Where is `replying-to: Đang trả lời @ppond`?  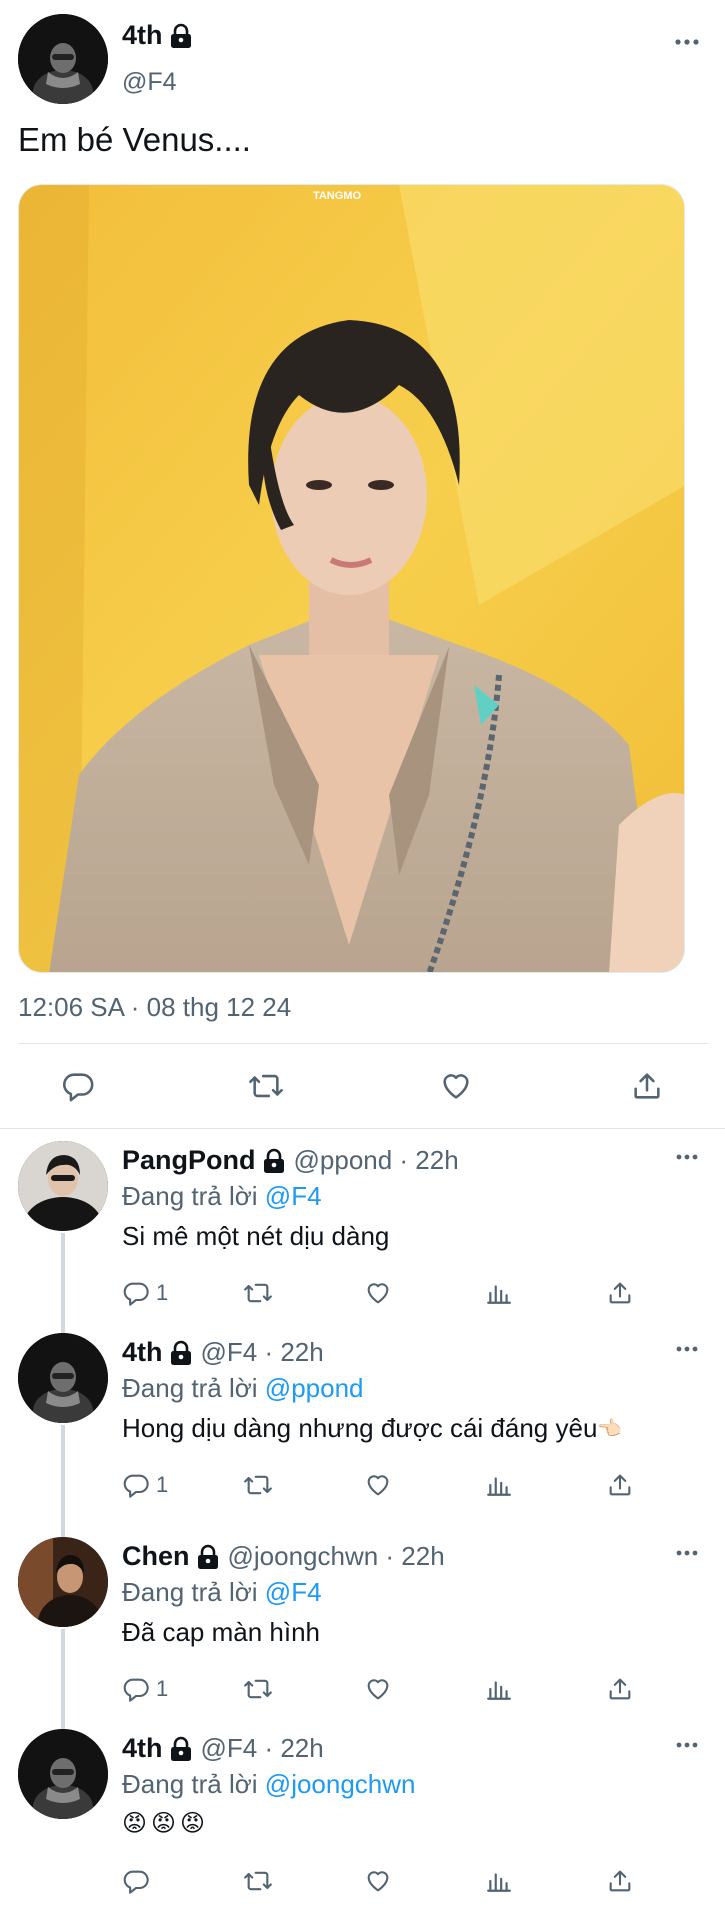
replying-to: Đang trả lời @ppond is located at coordinates (243, 1388).